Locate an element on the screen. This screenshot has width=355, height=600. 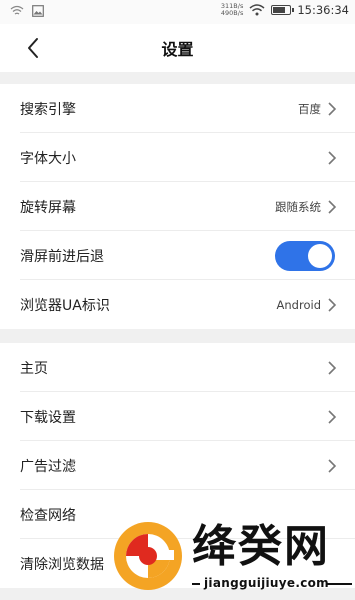
setting-label: 下载设置 is located at coordinates (48, 417).